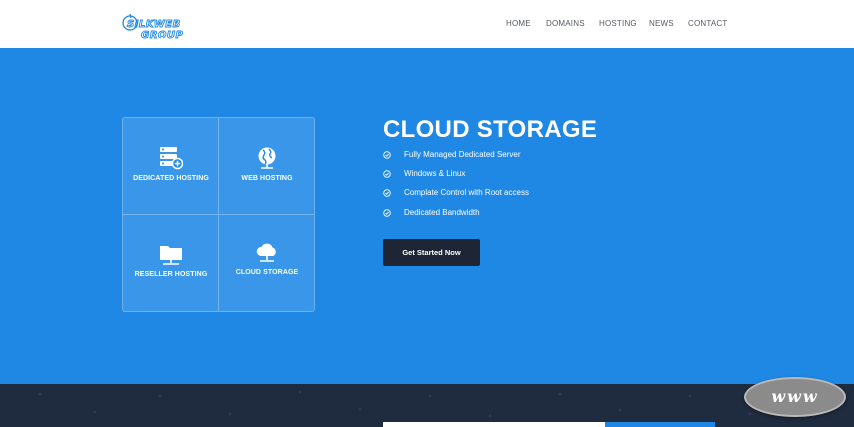 The width and height of the screenshot is (854, 427). I want to click on dot-pattern-background, so click(425, 404).